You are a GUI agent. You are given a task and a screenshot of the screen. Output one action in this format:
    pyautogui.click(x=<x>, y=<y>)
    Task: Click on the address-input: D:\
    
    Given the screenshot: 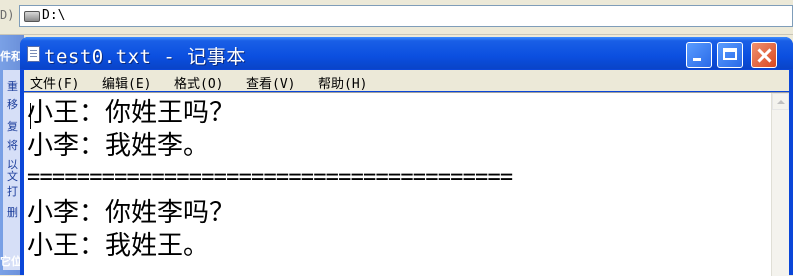 What is the action you would take?
    pyautogui.click(x=406, y=16)
    